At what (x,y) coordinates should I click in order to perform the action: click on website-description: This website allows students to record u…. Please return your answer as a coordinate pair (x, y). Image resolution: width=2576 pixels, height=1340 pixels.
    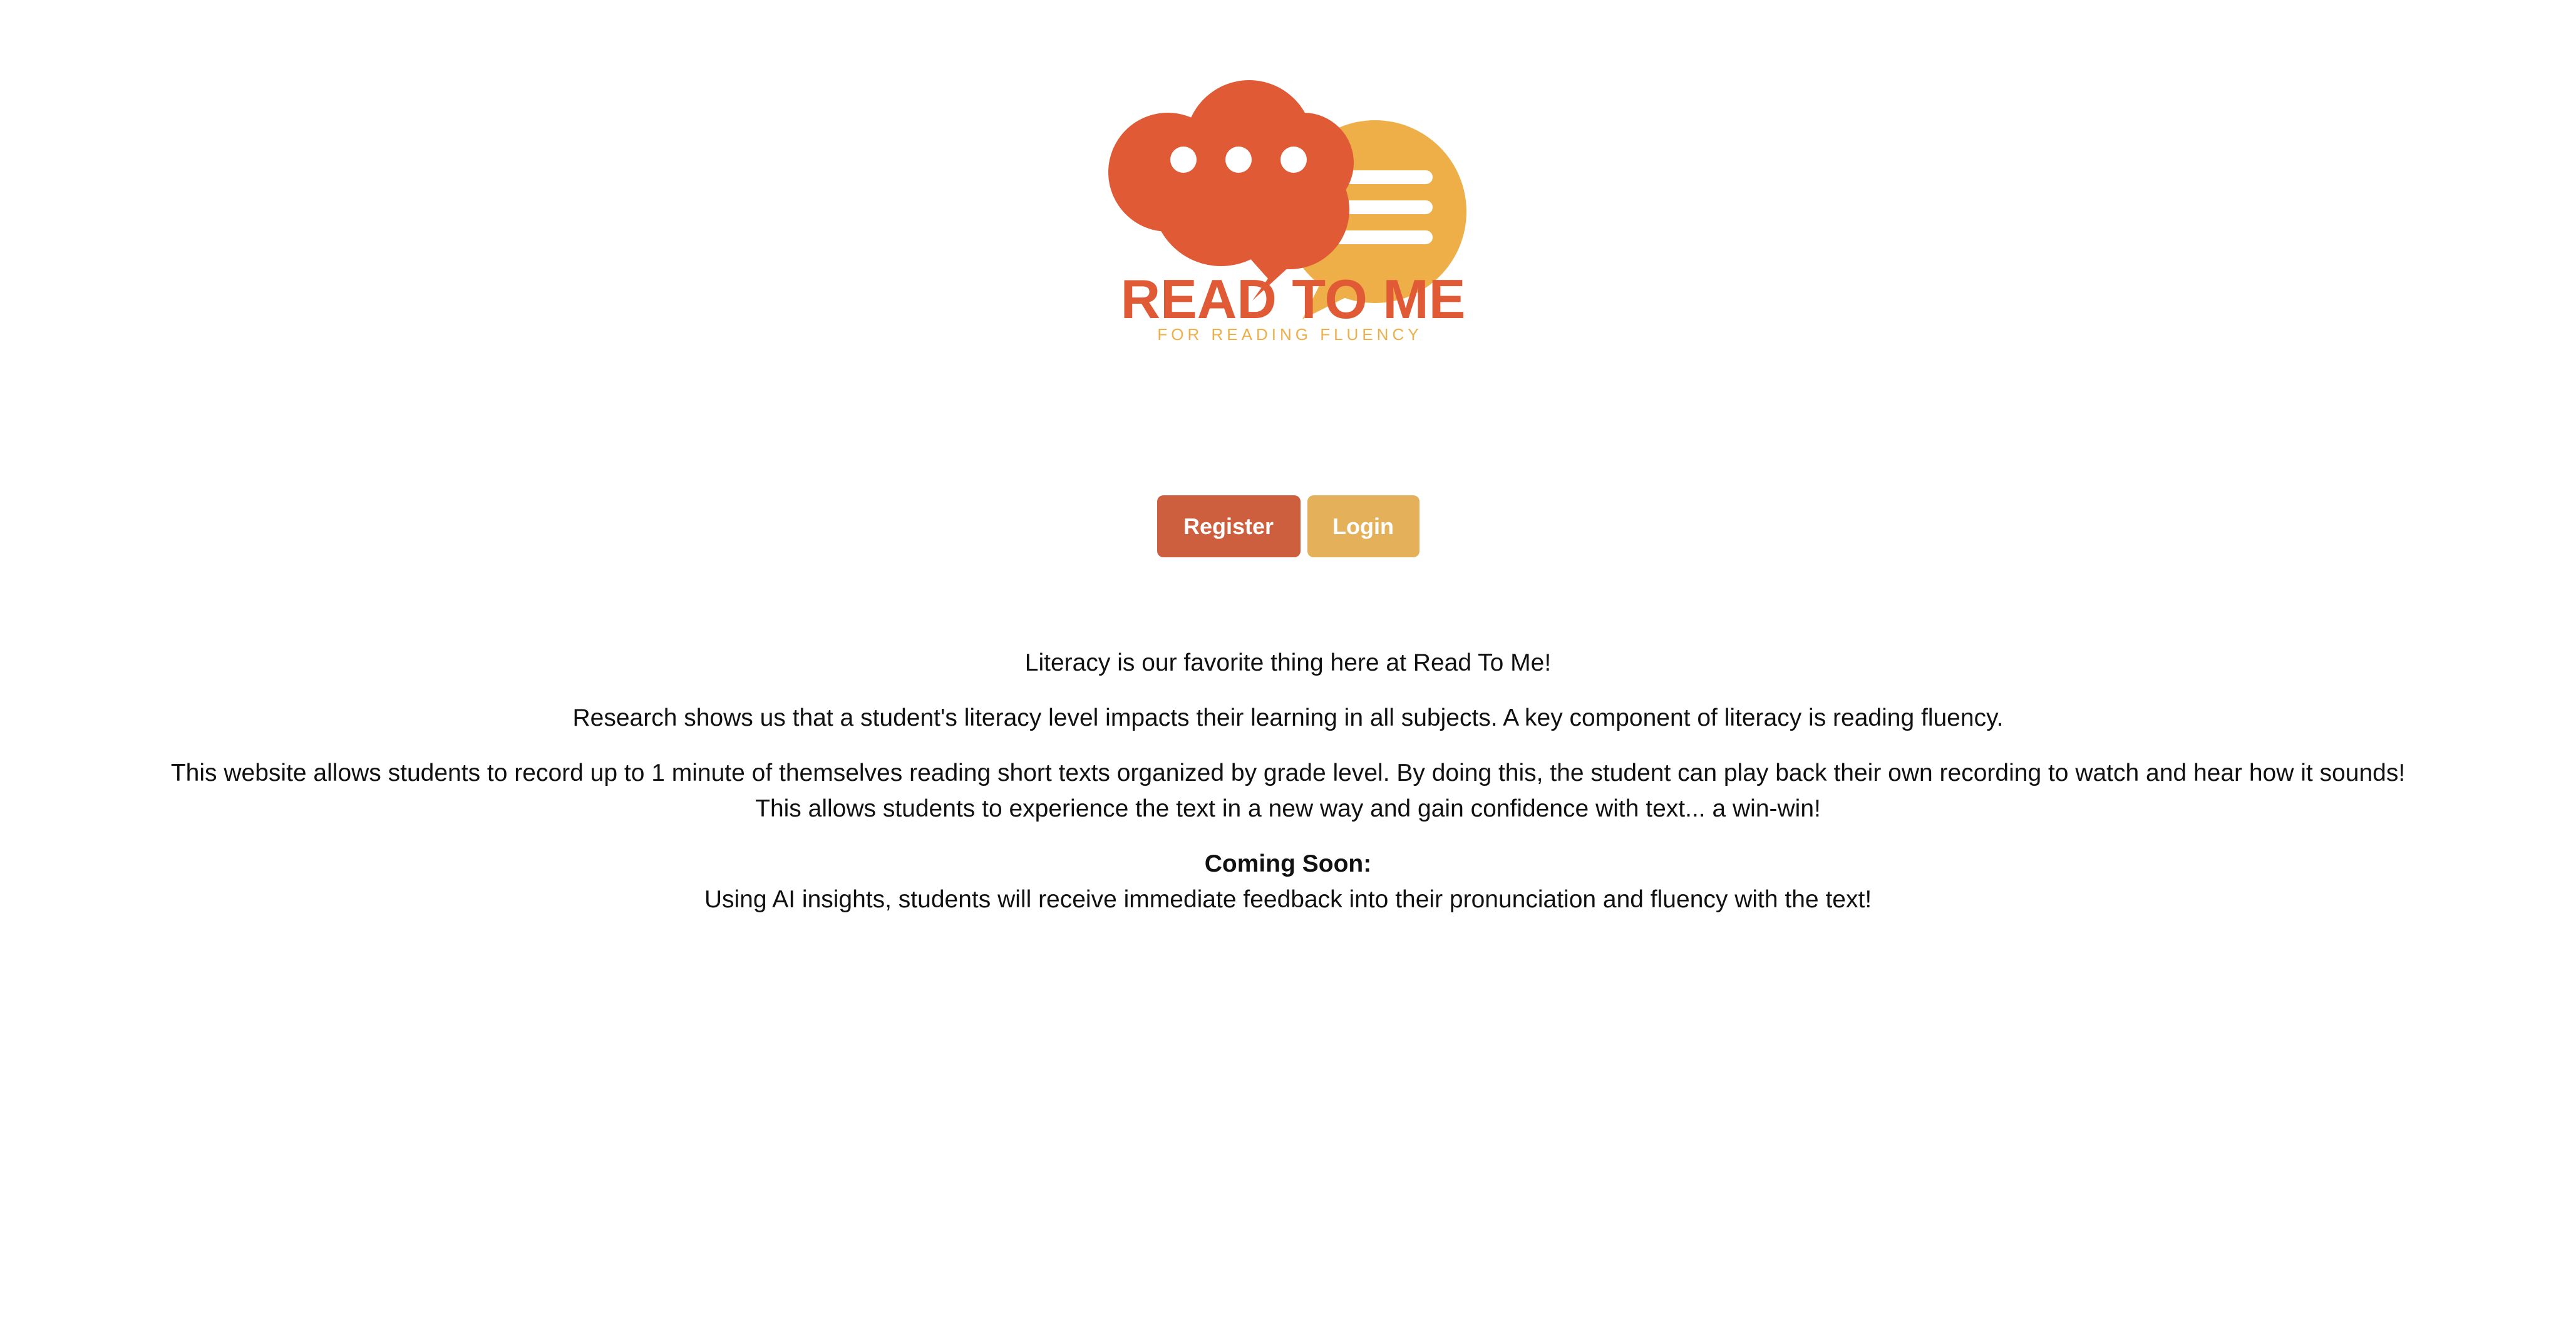
    Looking at the image, I should click on (1288, 791).